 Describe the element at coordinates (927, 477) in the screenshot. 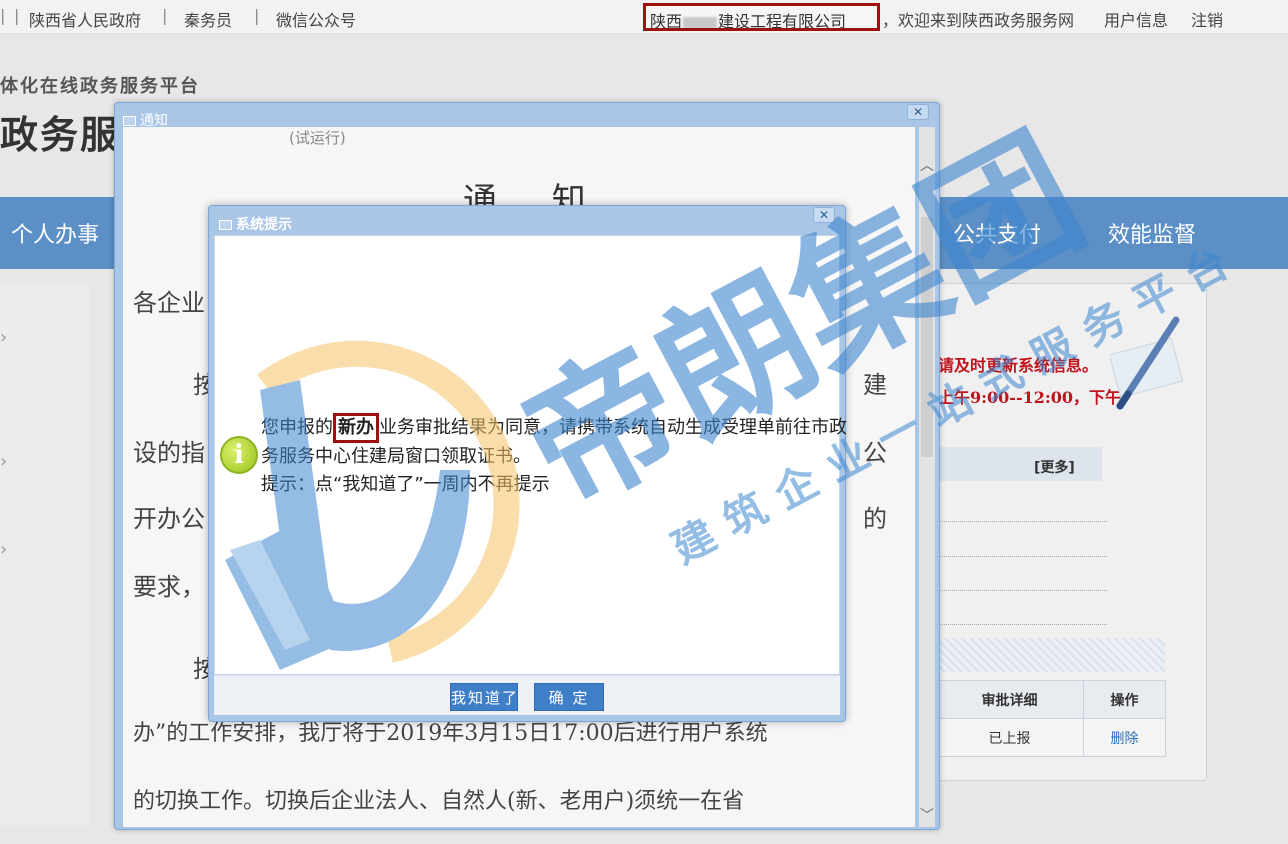

I see `notice-scrollbar: ︿ ﹀` at that location.